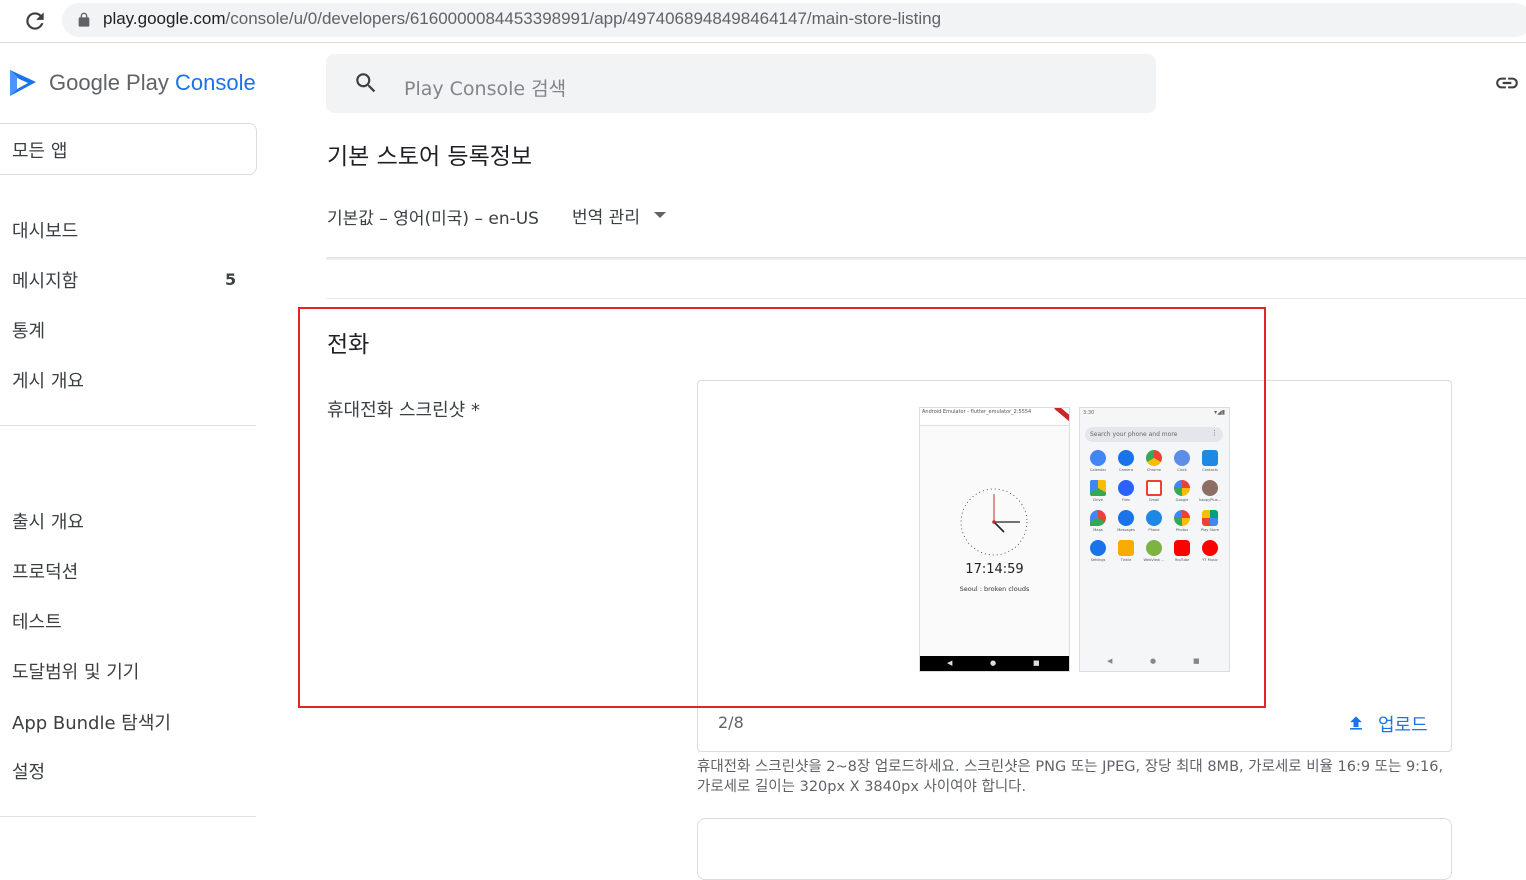  I want to click on upload-icon, so click(1356, 723).